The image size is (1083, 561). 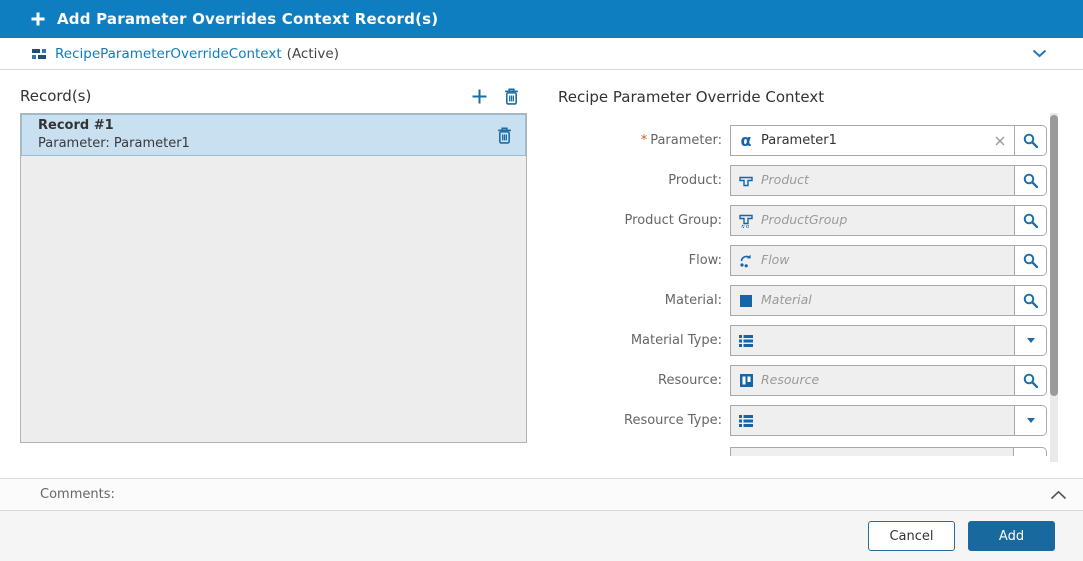 I want to click on records-header: Record(s), so click(x=273, y=96).